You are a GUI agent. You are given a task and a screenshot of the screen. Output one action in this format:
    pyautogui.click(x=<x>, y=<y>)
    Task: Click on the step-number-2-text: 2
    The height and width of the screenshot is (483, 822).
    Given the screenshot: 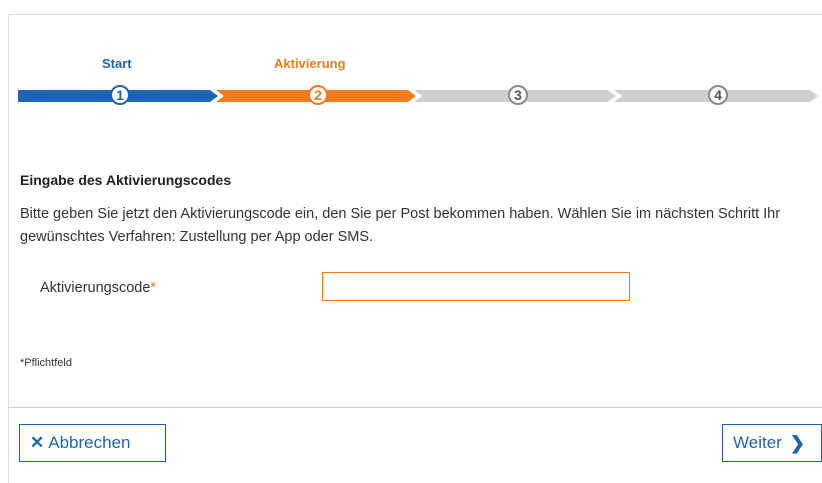 What is the action you would take?
    pyautogui.click(x=318, y=95)
    